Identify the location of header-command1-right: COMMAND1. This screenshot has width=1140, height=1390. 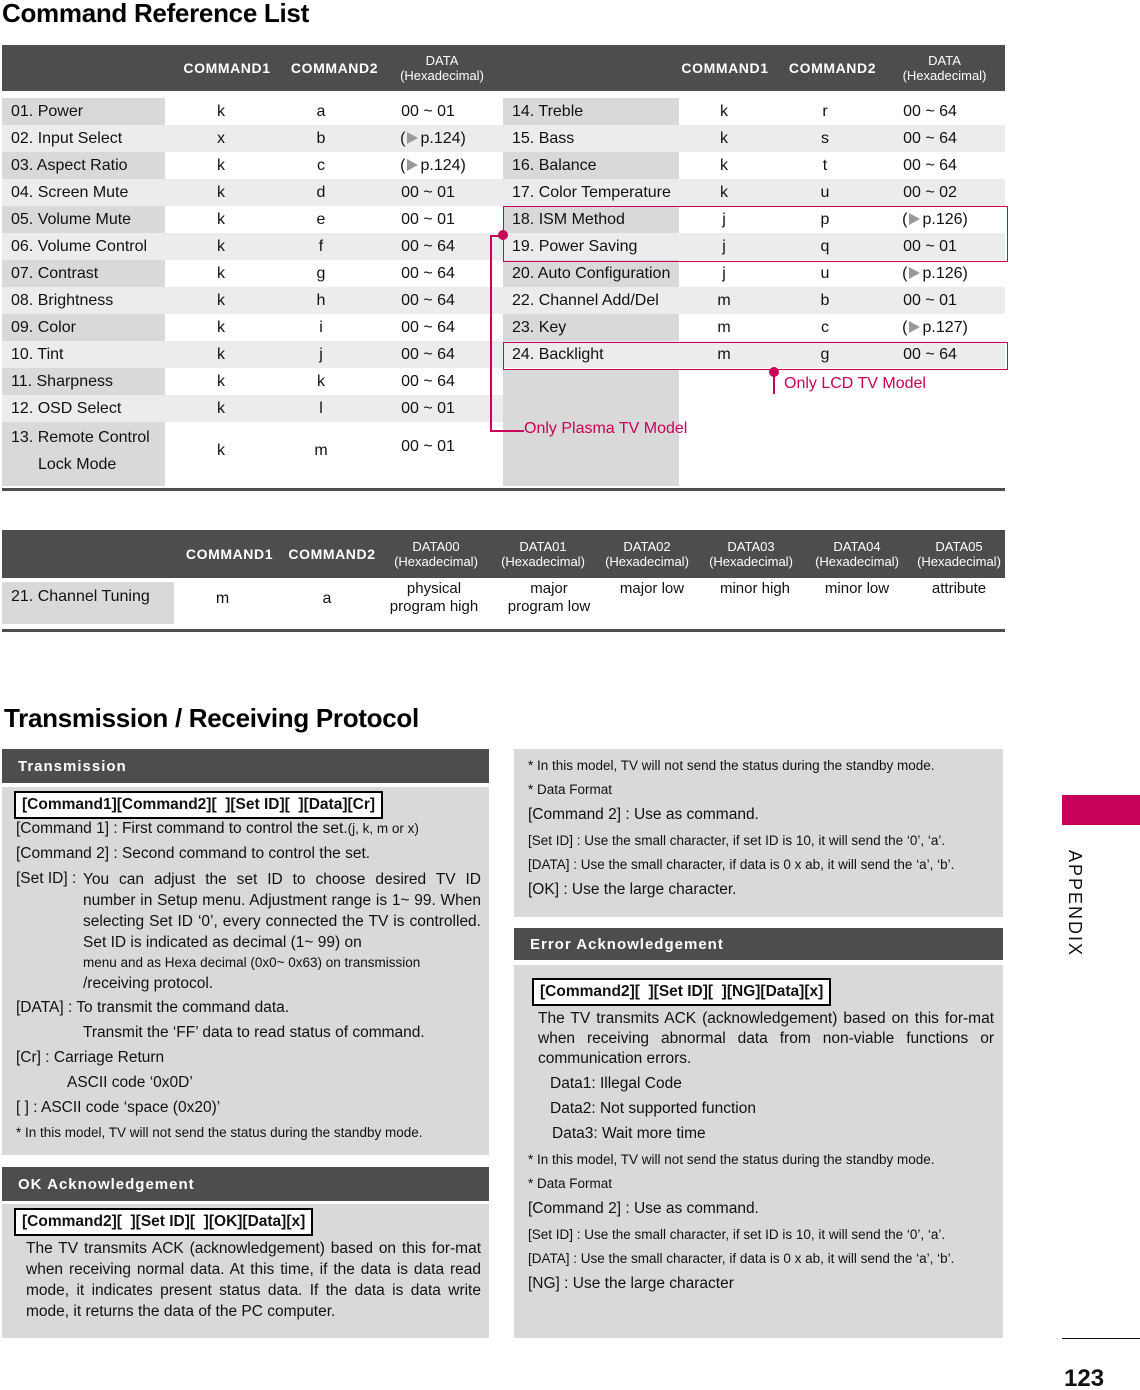
(725, 68).